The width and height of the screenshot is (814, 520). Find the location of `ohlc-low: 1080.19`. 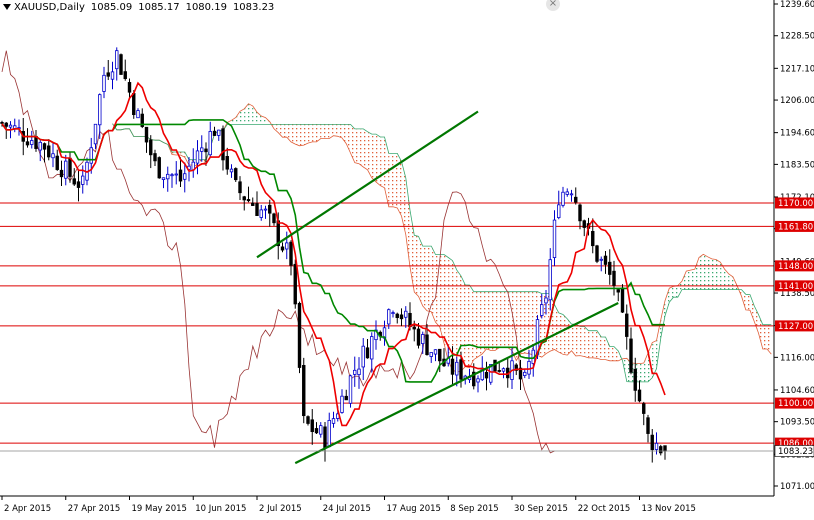

ohlc-low: 1080.19 is located at coordinates (206, 7).